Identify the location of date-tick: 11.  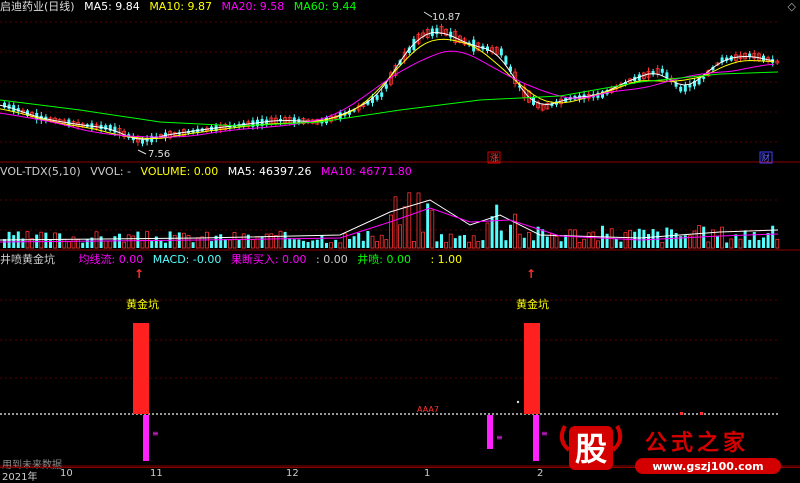
(156, 473).